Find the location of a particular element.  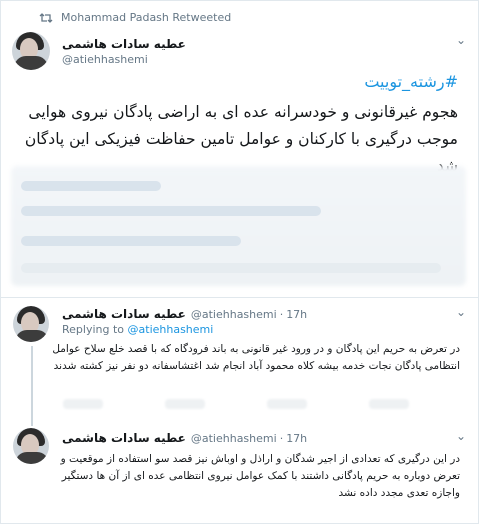

retweet-indicator: Mohammad Padash Retweeted is located at coordinates (135, 17).